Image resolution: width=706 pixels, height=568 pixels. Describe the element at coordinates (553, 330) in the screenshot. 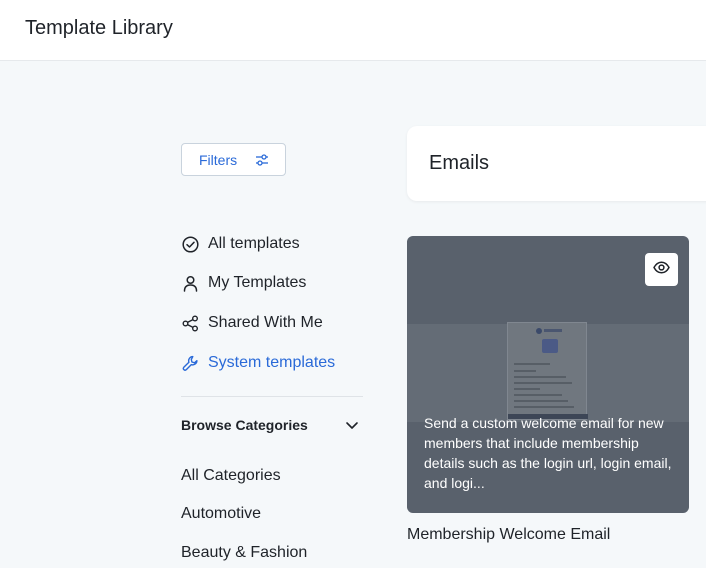

I see `thumbnail-logo-text` at that location.